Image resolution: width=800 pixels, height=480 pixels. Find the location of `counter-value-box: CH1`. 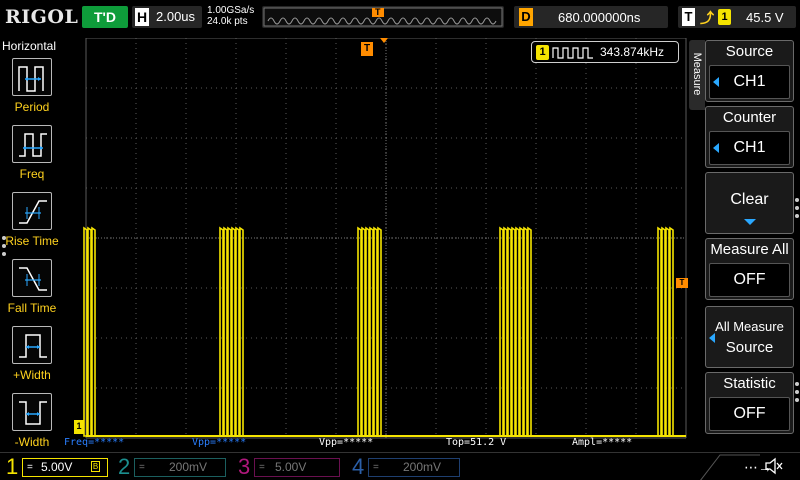

counter-value-box: CH1 is located at coordinates (749, 148).